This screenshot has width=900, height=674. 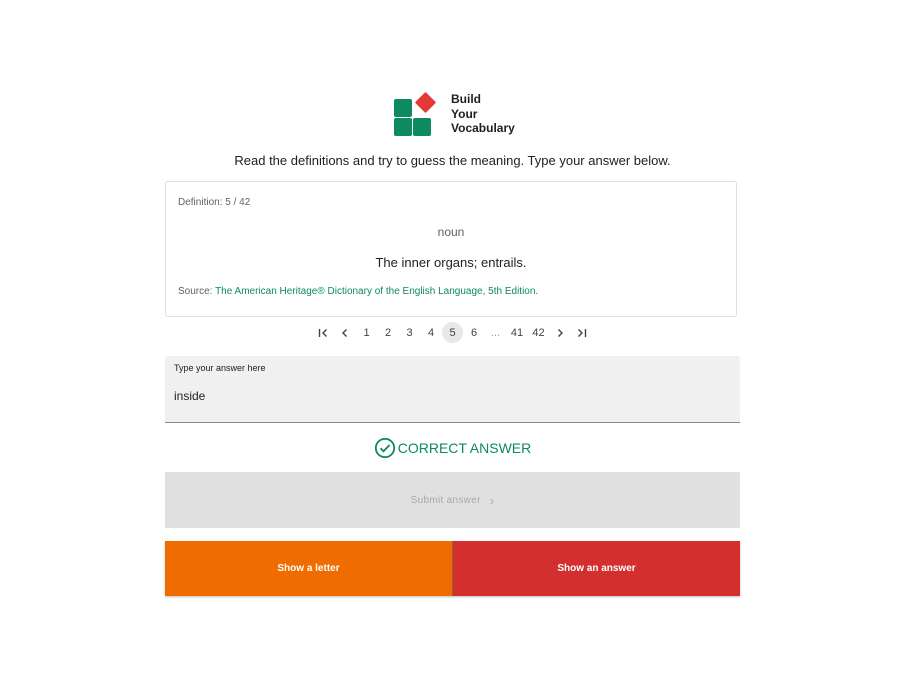 What do you see at coordinates (214, 202) in the screenshot?
I see `definition-counter: Definition: 5 / 42` at bounding box center [214, 202].